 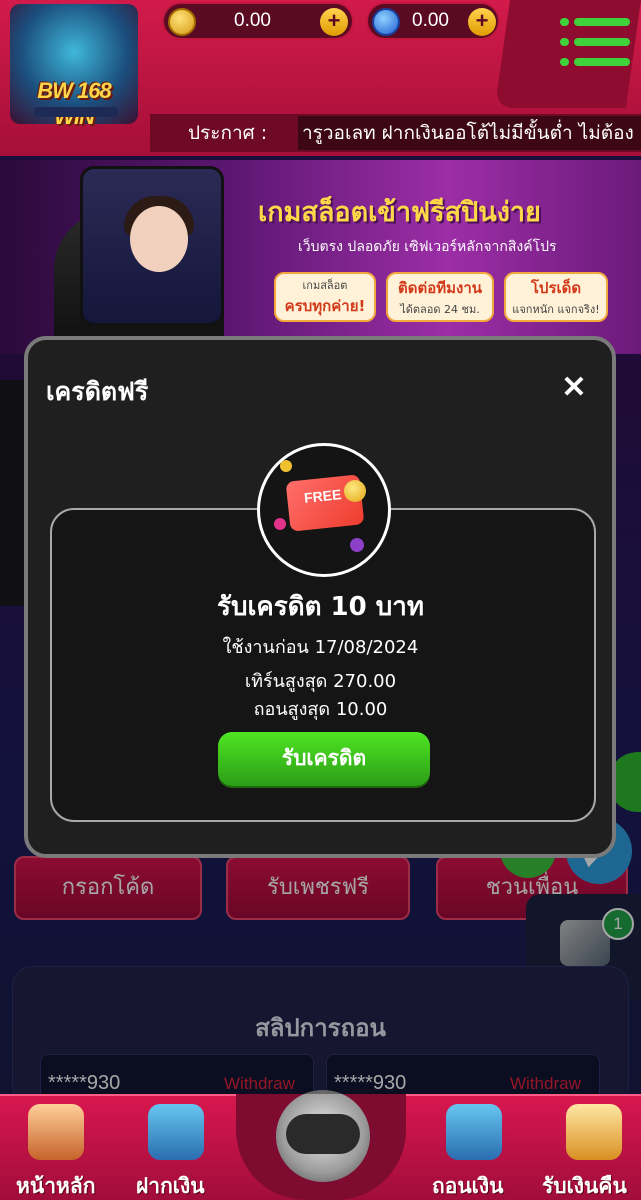 I want to click on credit-amount: รับเครดิต 10 บาท, so click(x=320, y=607).